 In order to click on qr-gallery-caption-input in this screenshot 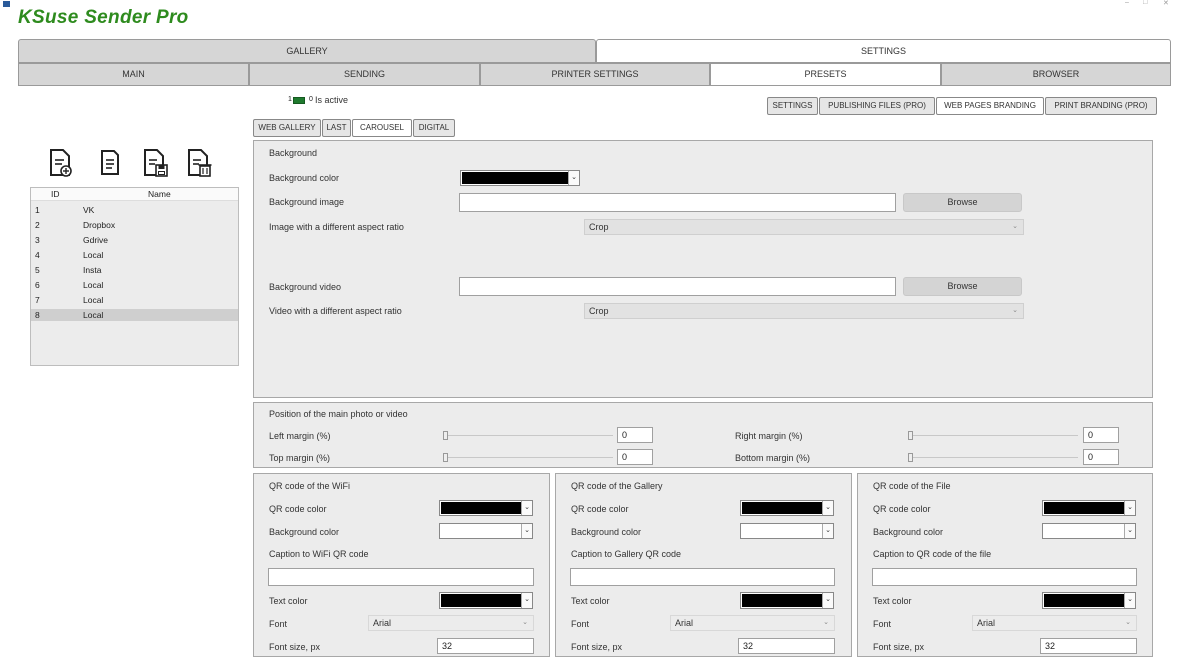, I will do `click(702, 577)`.